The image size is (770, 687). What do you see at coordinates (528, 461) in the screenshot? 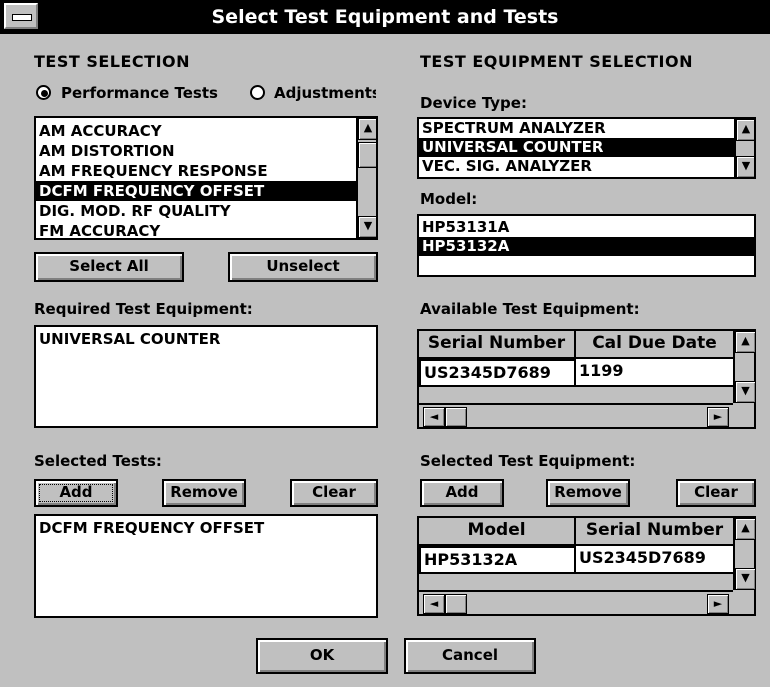
I see `selected-equipment-label: Selected Test Equipment:` at bounding box center [528, 461].